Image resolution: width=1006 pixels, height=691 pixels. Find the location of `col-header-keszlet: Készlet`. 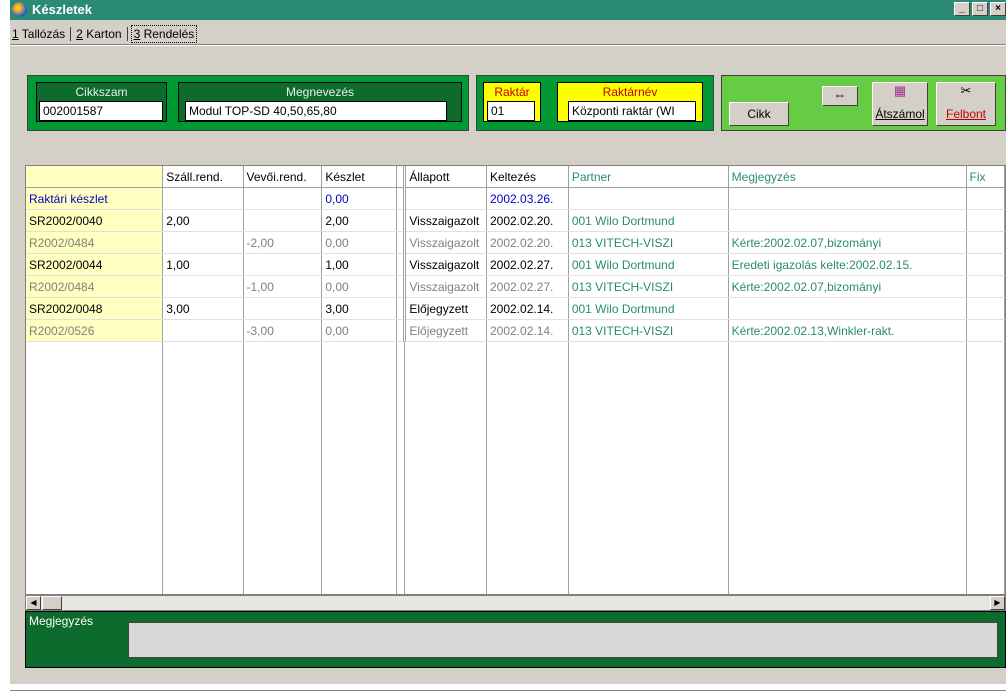

col-header-keszlet: Készlet is located at coordinates (359, 177).